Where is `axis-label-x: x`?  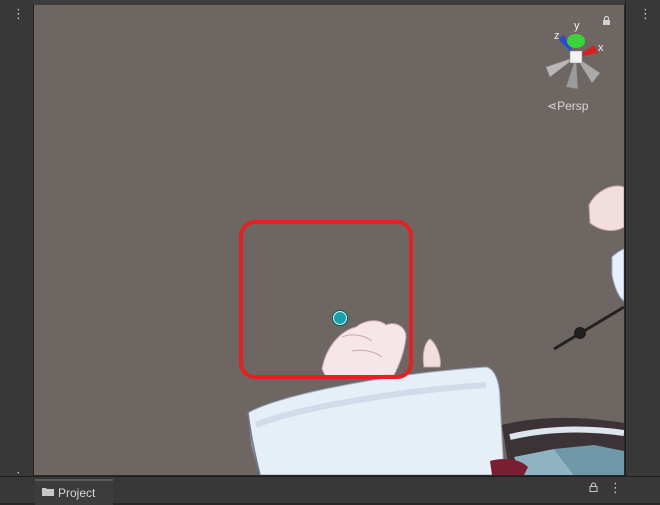
axis-label-x: x is located at coordinates (601, 48).